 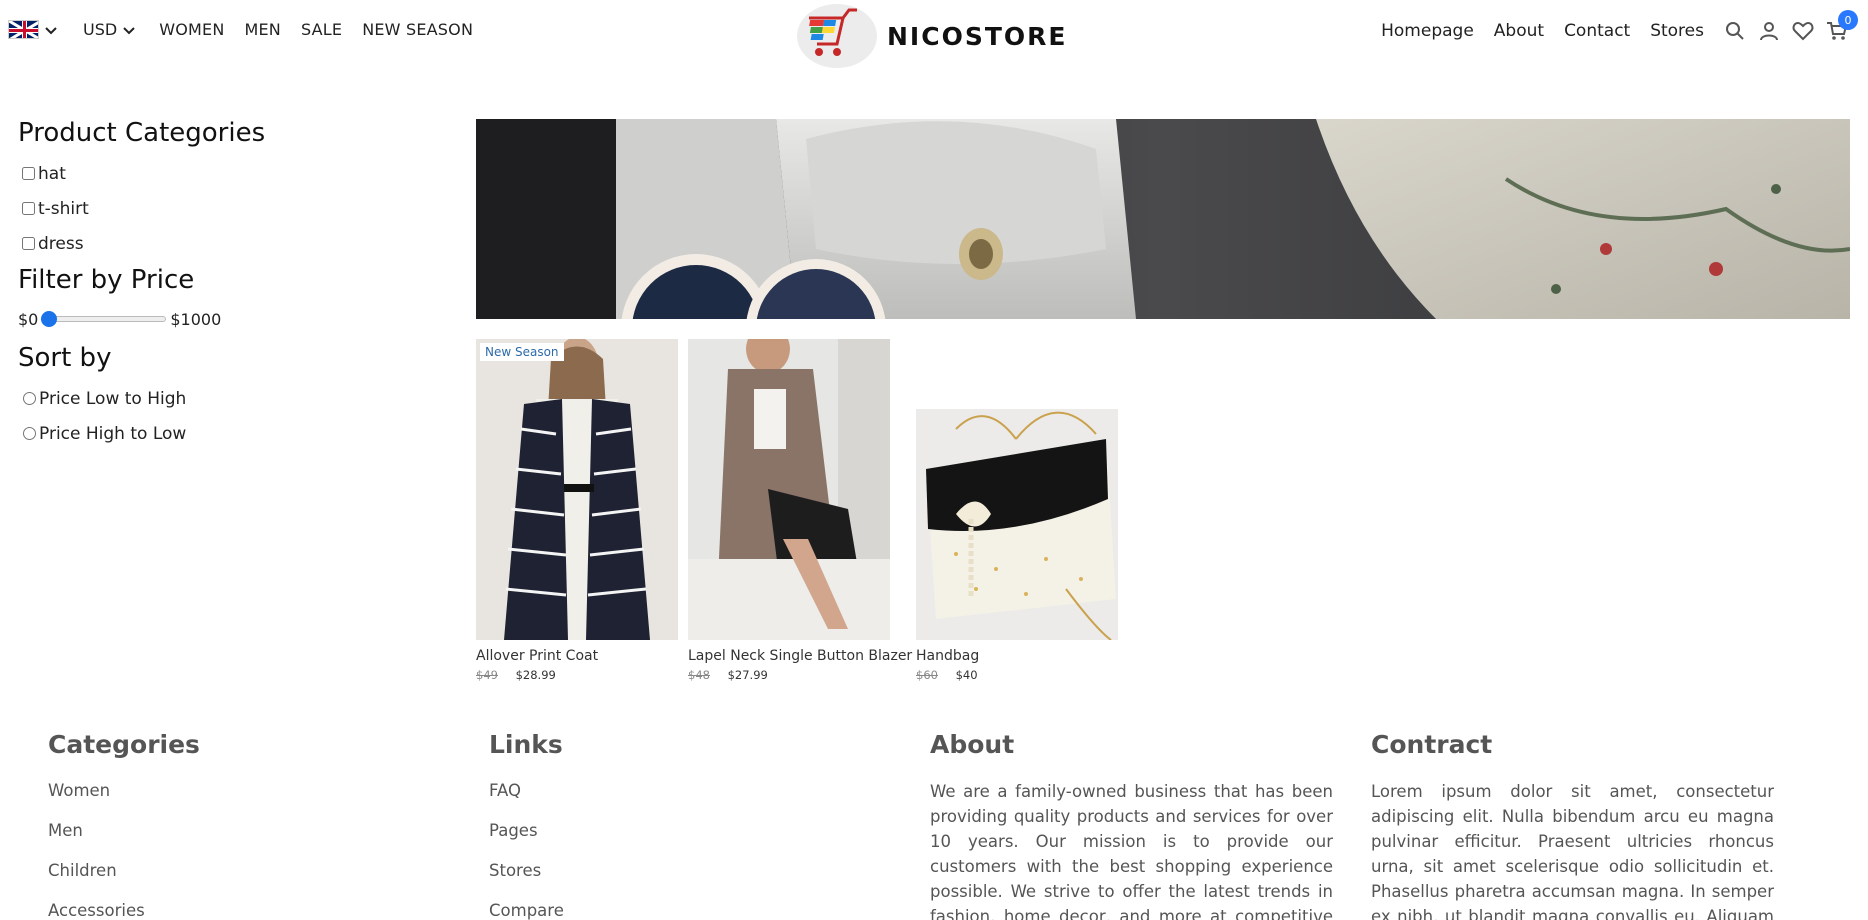 What do you see at coordinates (1677, 31) in the screenshot?
I see `nav-link-stores: Stores` at bounding box center [1677, 31].